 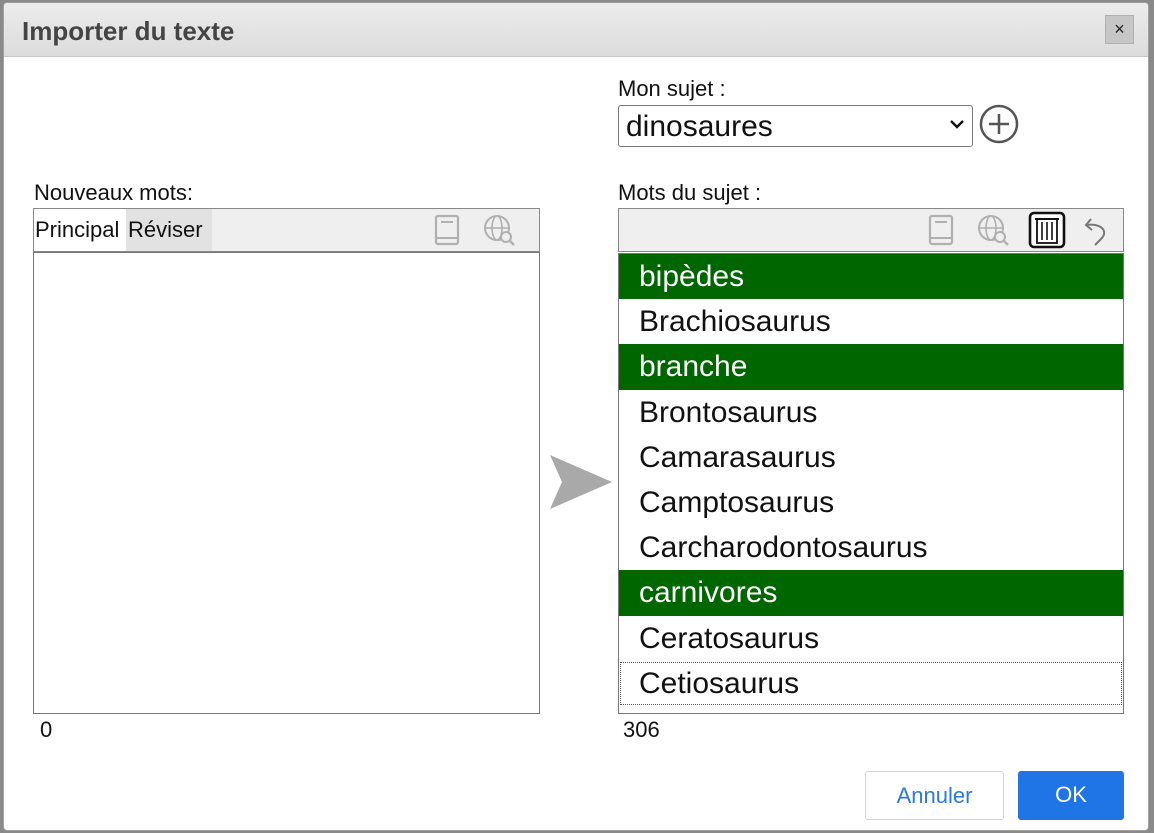 I want to click on subject-words-toolbar, so click(x=871, y=230).